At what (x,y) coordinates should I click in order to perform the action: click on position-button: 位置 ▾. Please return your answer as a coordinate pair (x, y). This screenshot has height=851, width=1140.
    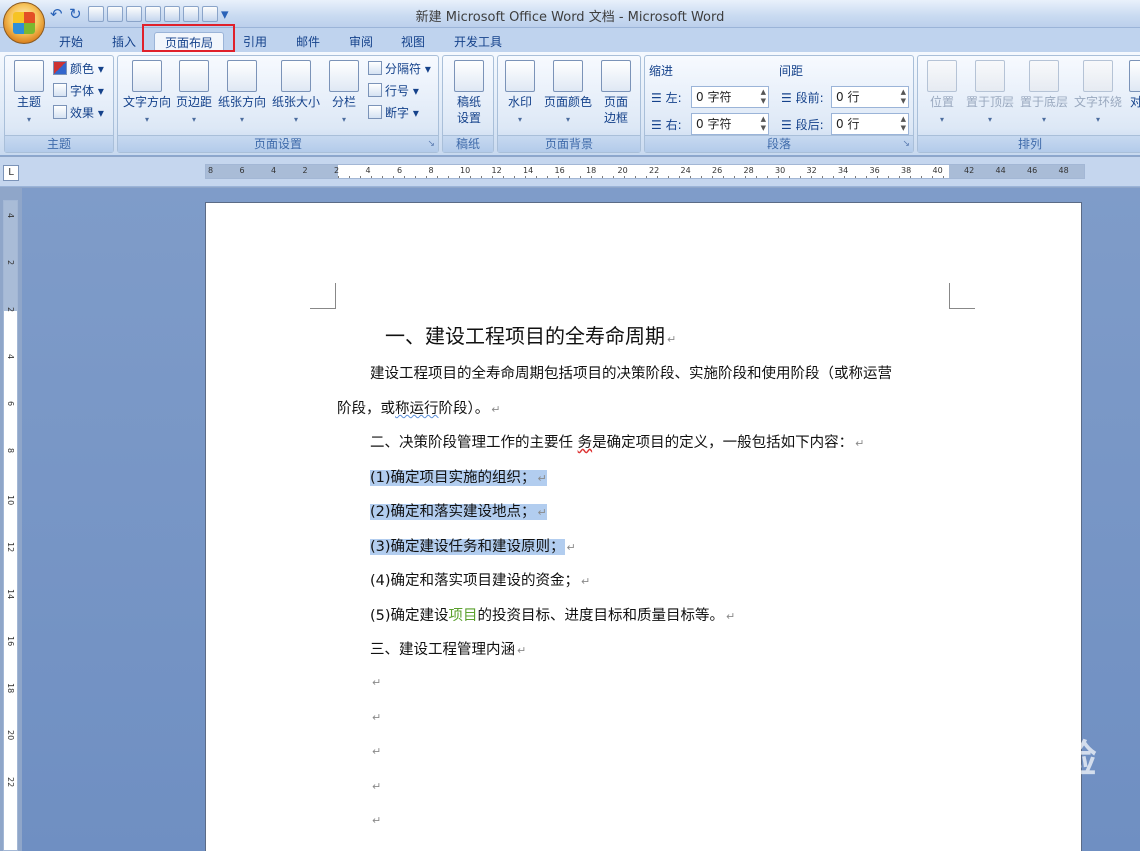
    Looking at the image, I should click on (942, 94).